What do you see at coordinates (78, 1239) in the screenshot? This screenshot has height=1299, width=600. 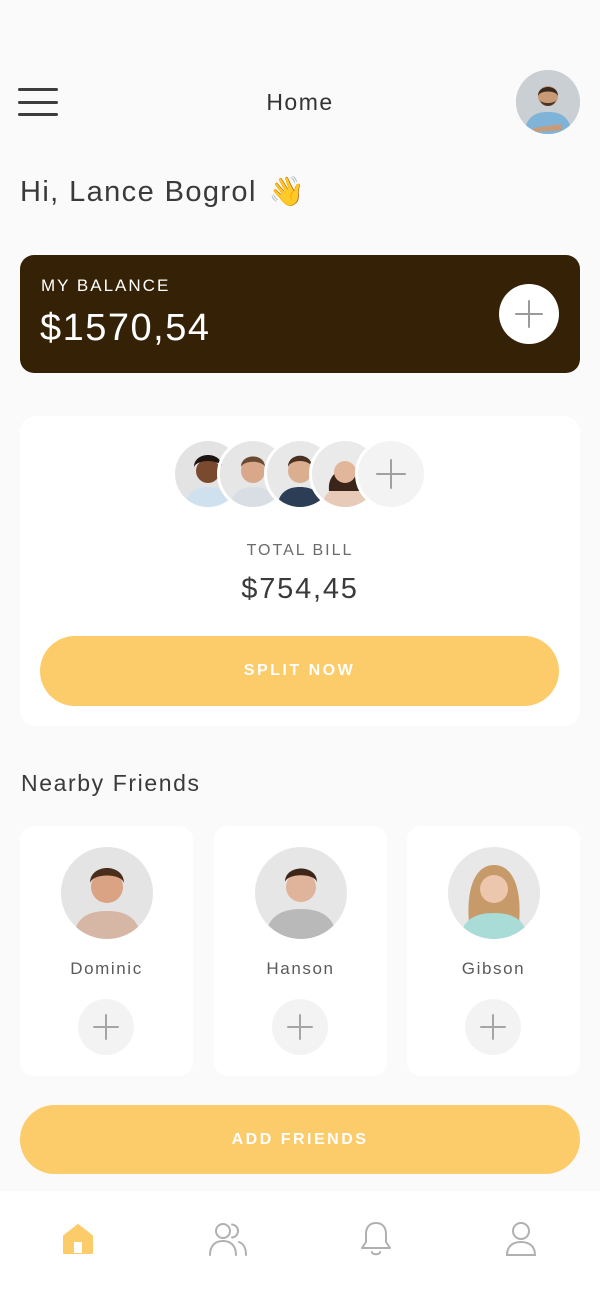 I see `home-icon` at bounding box center [78, 1239].